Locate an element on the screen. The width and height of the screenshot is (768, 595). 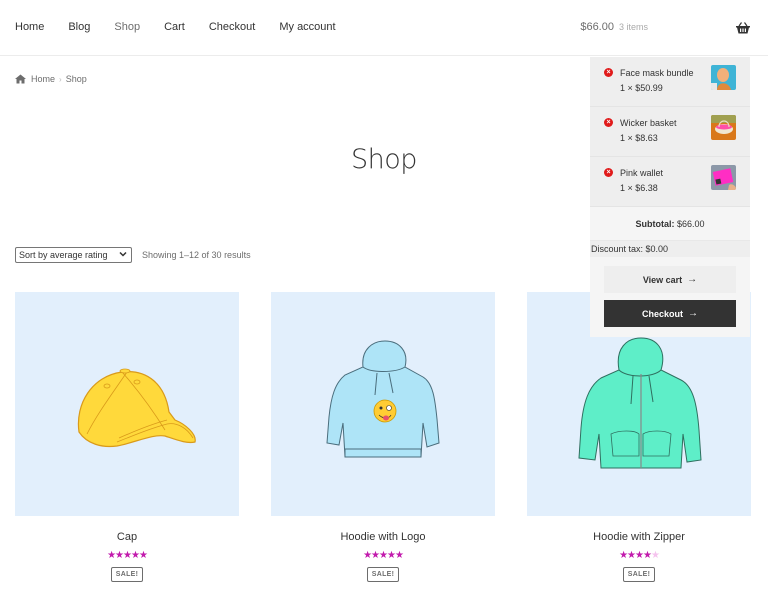
nav-cart: Cart is located at coordinates (174, 27).